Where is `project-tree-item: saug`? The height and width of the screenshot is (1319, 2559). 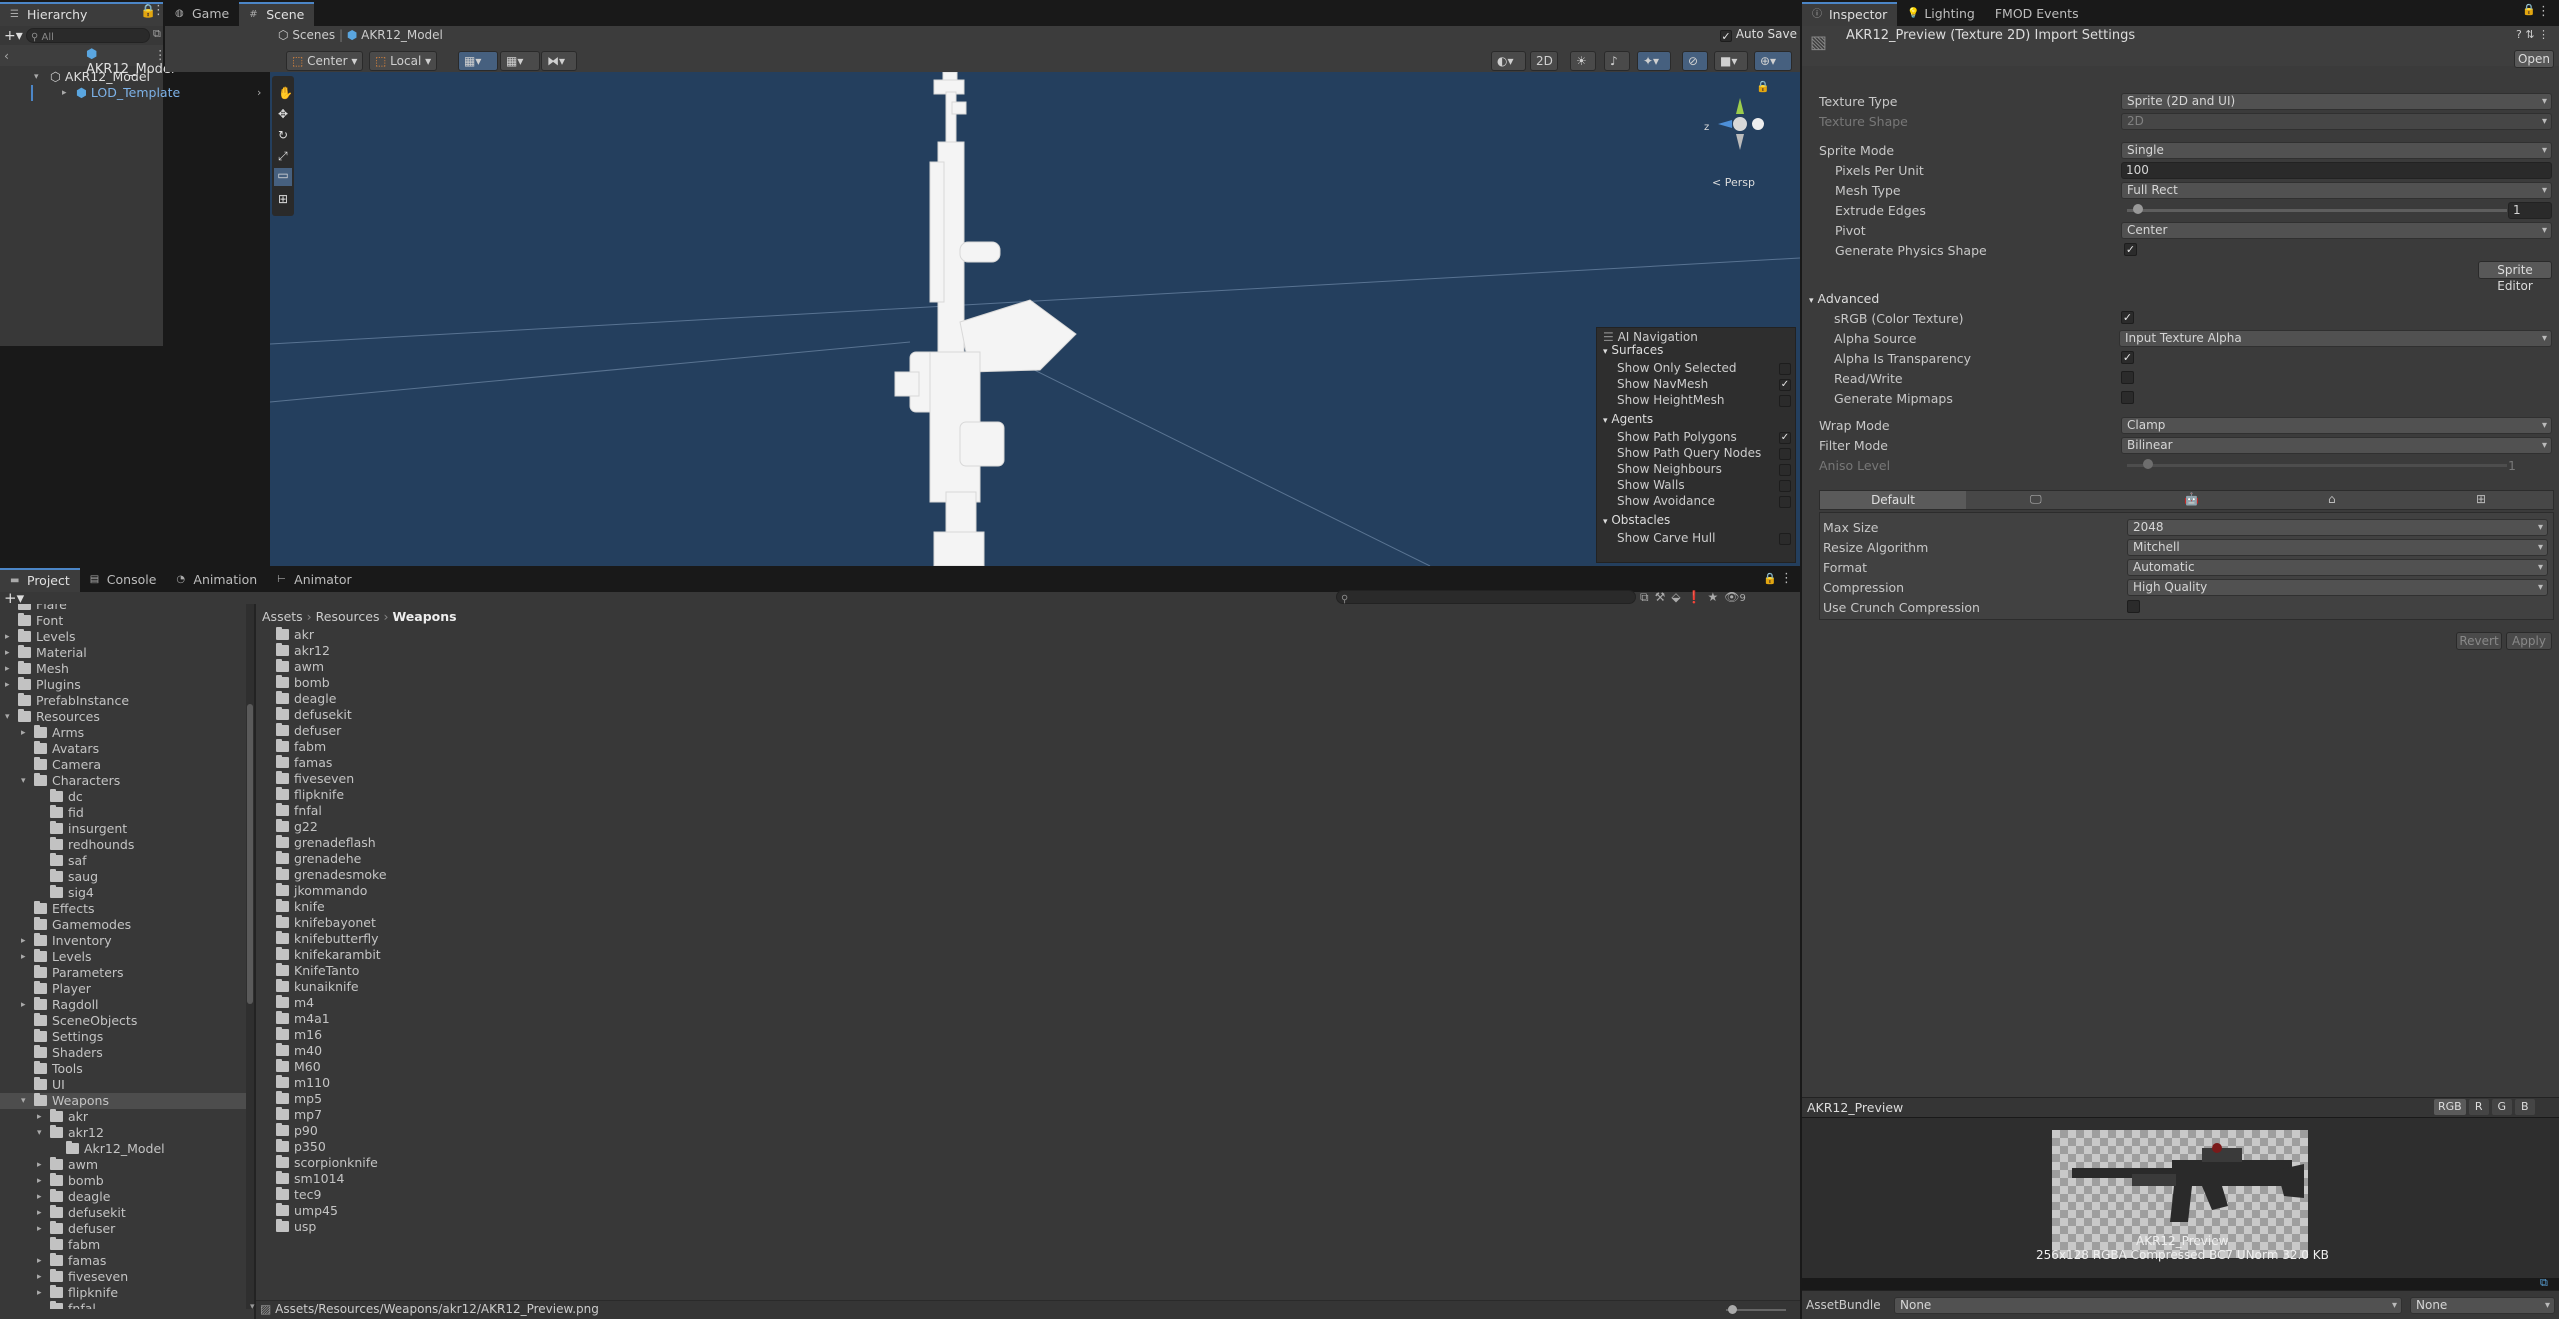 project-tree-item: saug is located at coordinates (123, 877).